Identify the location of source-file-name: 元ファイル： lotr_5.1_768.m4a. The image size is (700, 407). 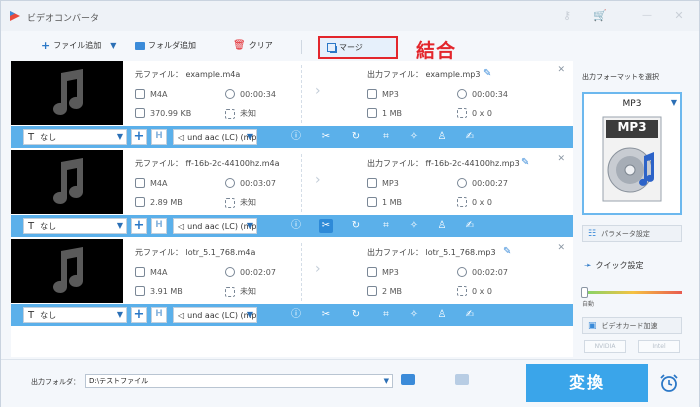
(195, 252).